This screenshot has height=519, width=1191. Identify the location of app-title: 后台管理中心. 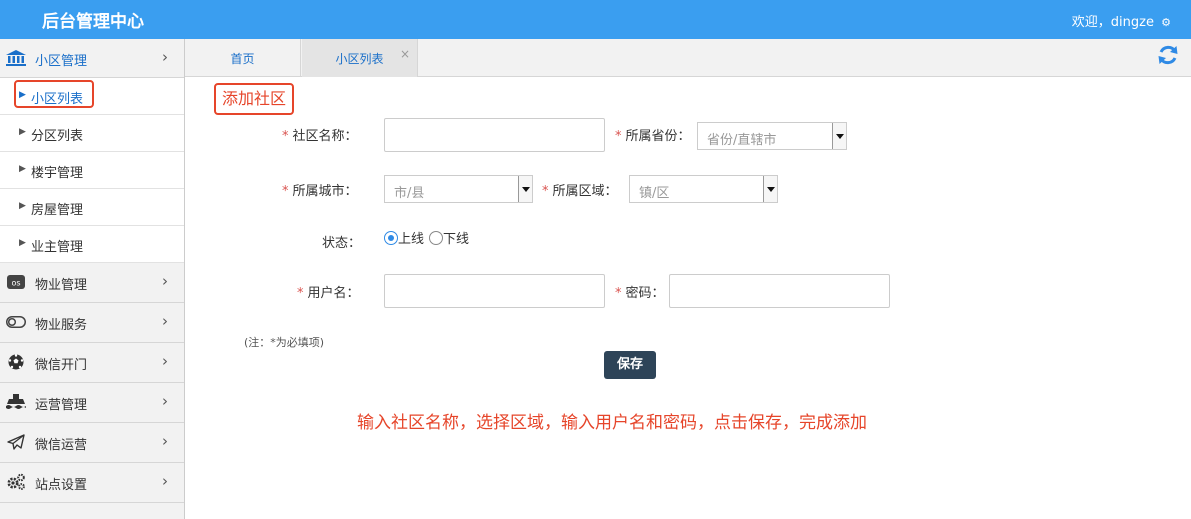
(93, 22).